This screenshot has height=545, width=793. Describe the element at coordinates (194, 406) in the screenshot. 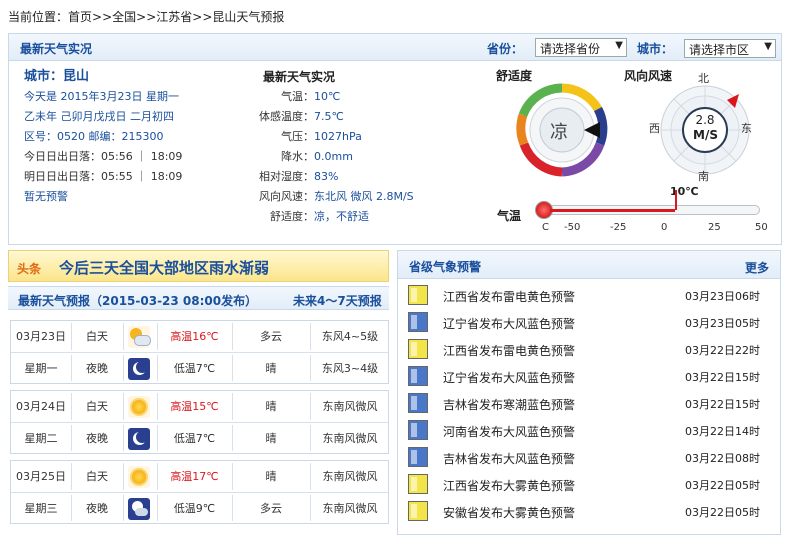

I see `forecast-temp: 高温15℃` at that location.